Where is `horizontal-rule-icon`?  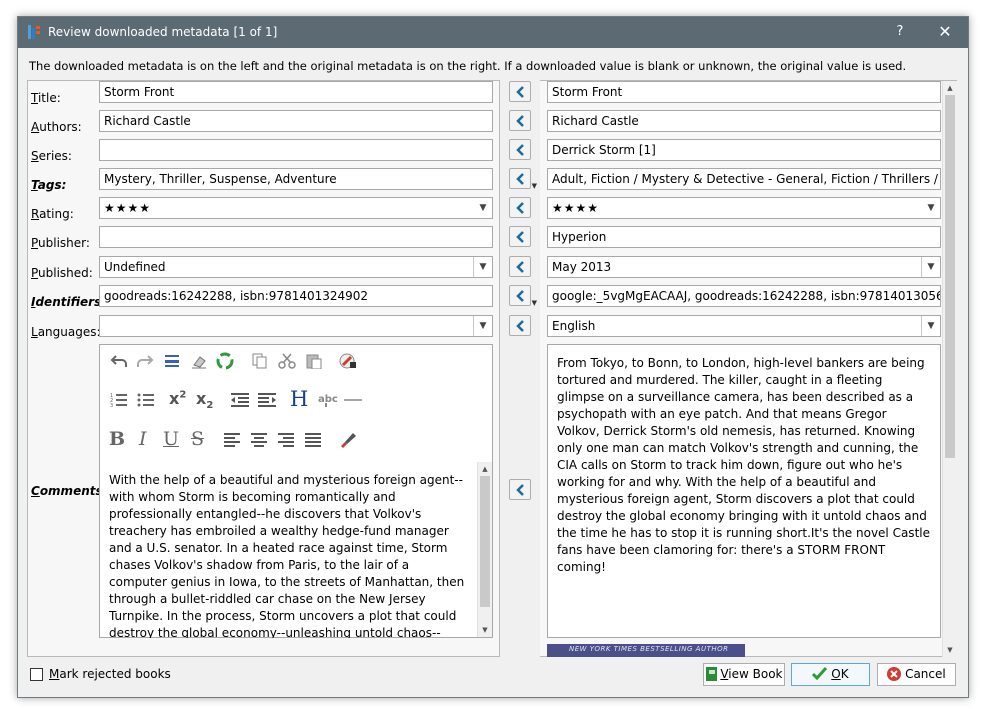 horizontal-rule-icon is located at coordinates (353, 400).